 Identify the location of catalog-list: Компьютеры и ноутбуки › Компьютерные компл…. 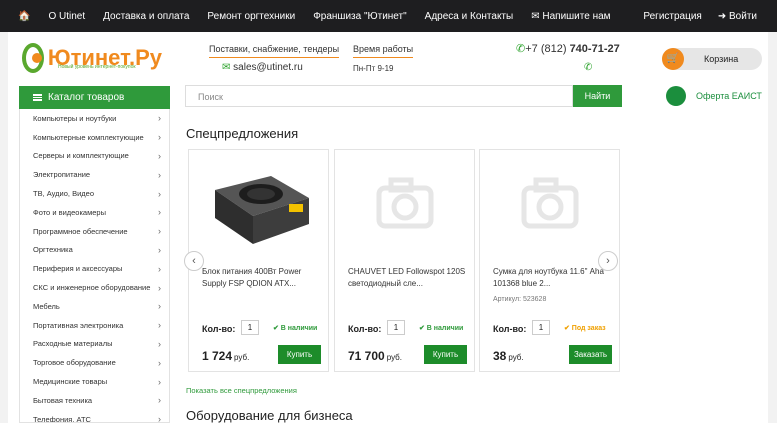
(94, 266).